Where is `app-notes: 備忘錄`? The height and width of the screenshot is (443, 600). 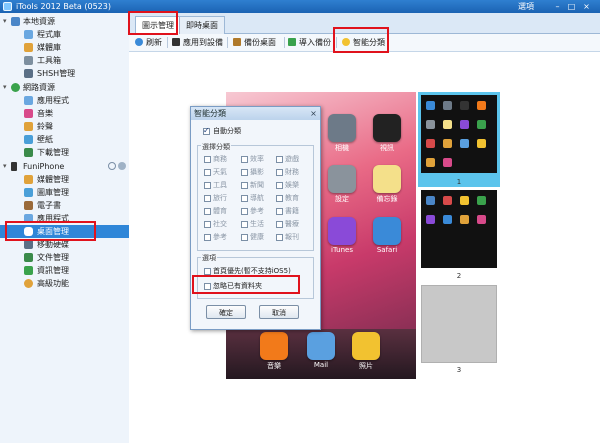
app-notes: 備忘錄 is located at coordinates (387, 184).